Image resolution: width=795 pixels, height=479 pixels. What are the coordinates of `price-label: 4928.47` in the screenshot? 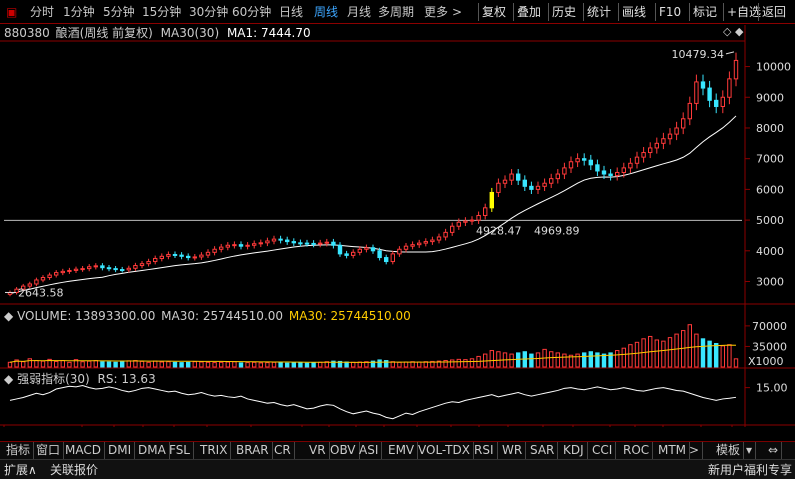 It's located at (499, 230).